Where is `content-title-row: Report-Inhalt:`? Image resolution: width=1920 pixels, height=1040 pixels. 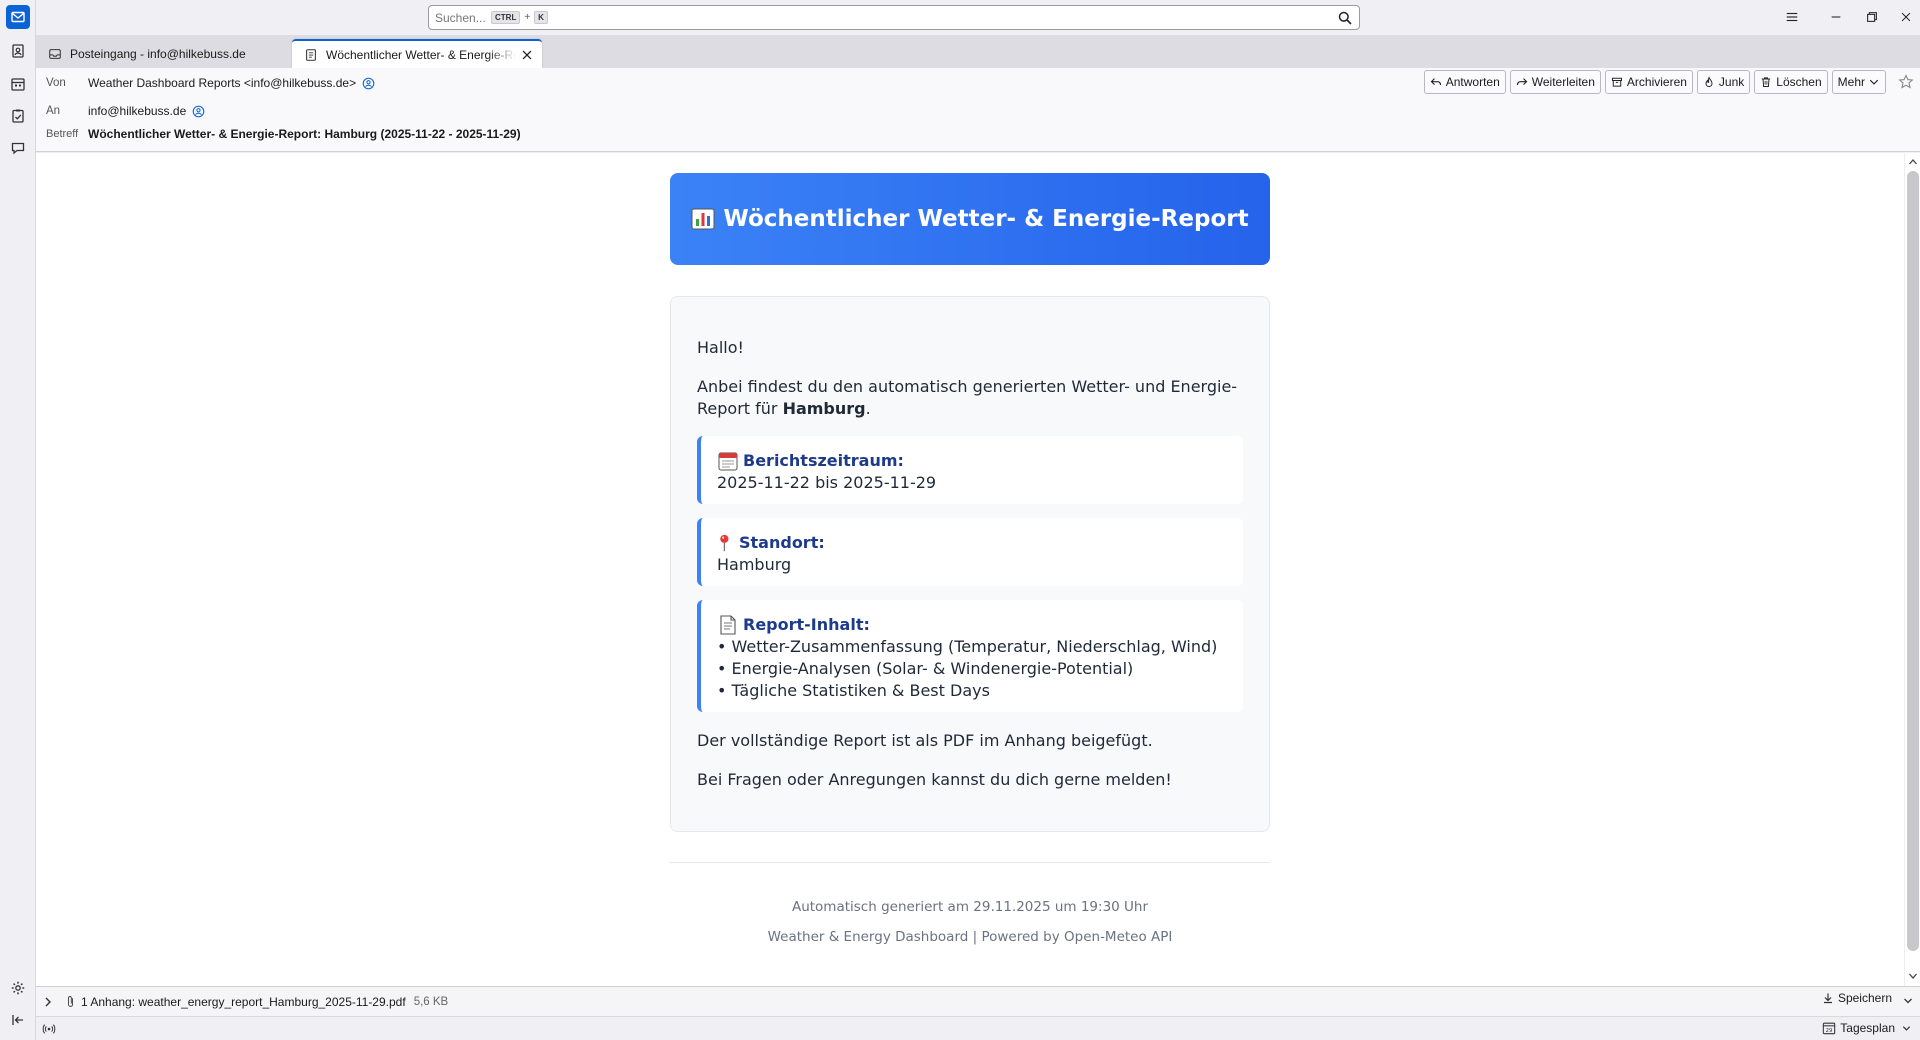 content-title-row: Report-Inhalt: is located at coordinates (972, 625).